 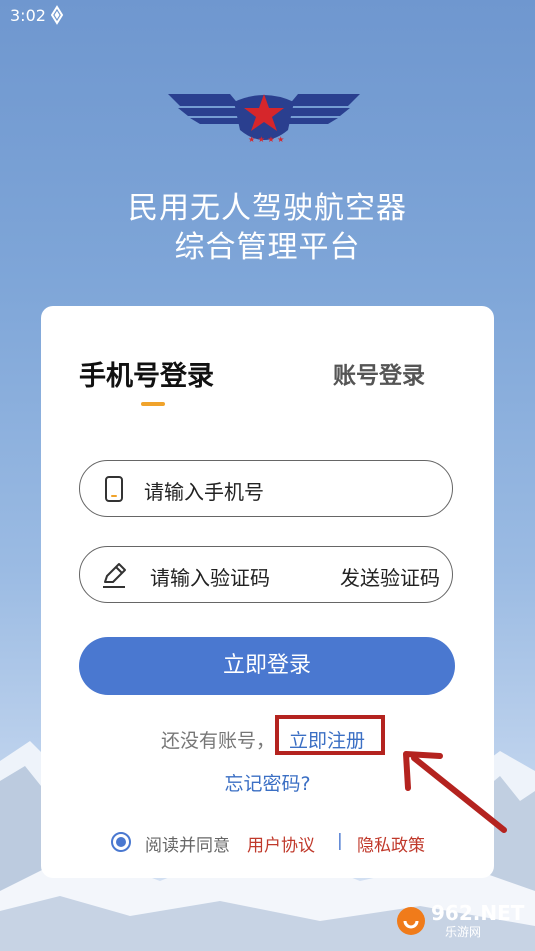 I want to click on register-highlight-box, so click(x=330, y=735).